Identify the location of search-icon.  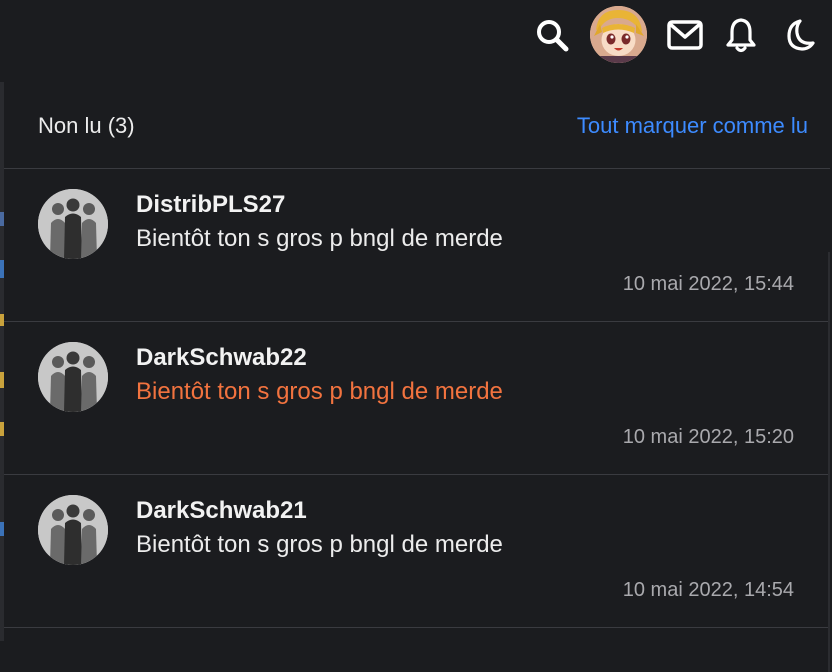
(552, 35).